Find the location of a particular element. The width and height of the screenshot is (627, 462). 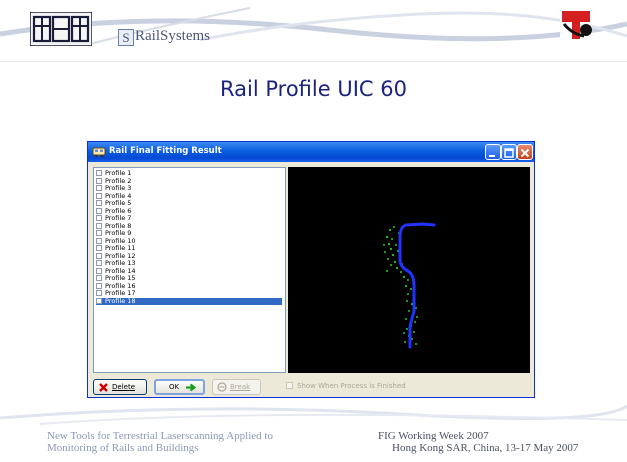

delete-button: Delete is located at coordinates (120, 387).